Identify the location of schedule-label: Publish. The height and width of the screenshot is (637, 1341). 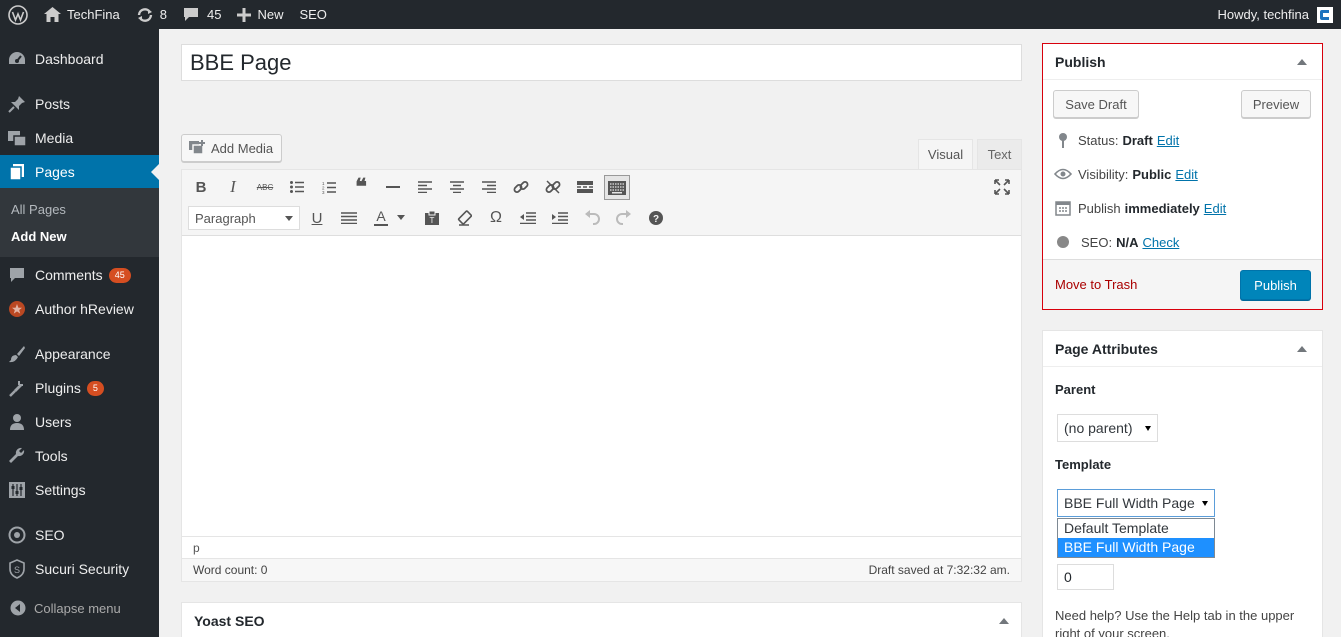
(1099, 208).